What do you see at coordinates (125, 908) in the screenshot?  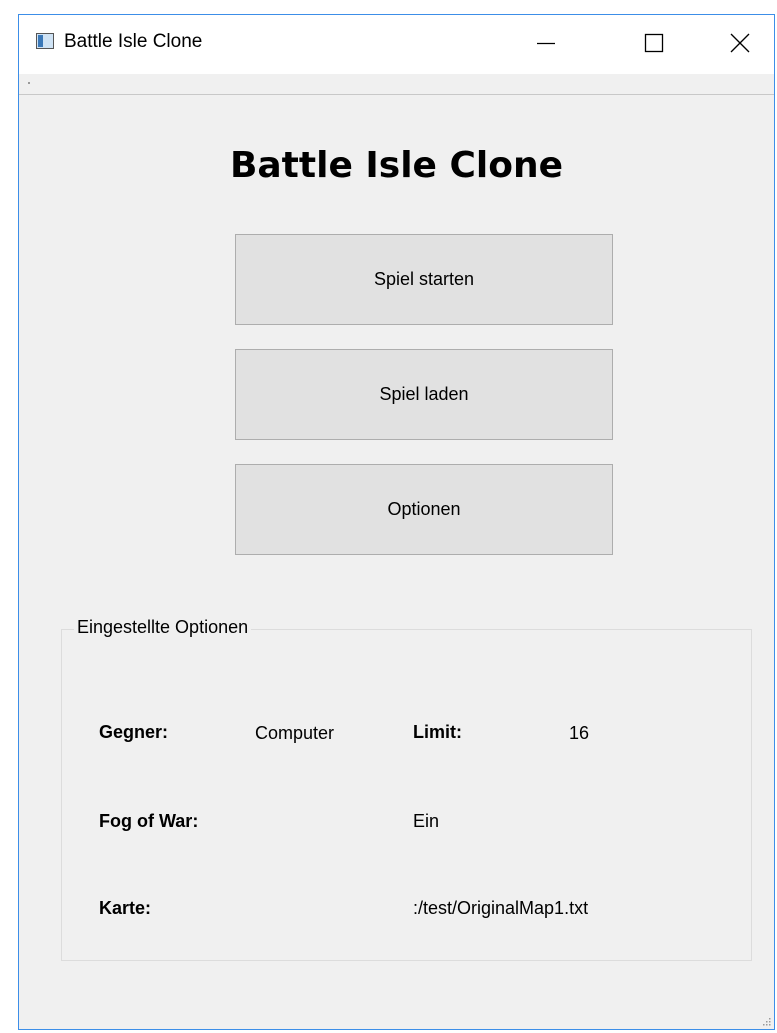 I see `map-label: Karte:` at bounding box center [125, 908].